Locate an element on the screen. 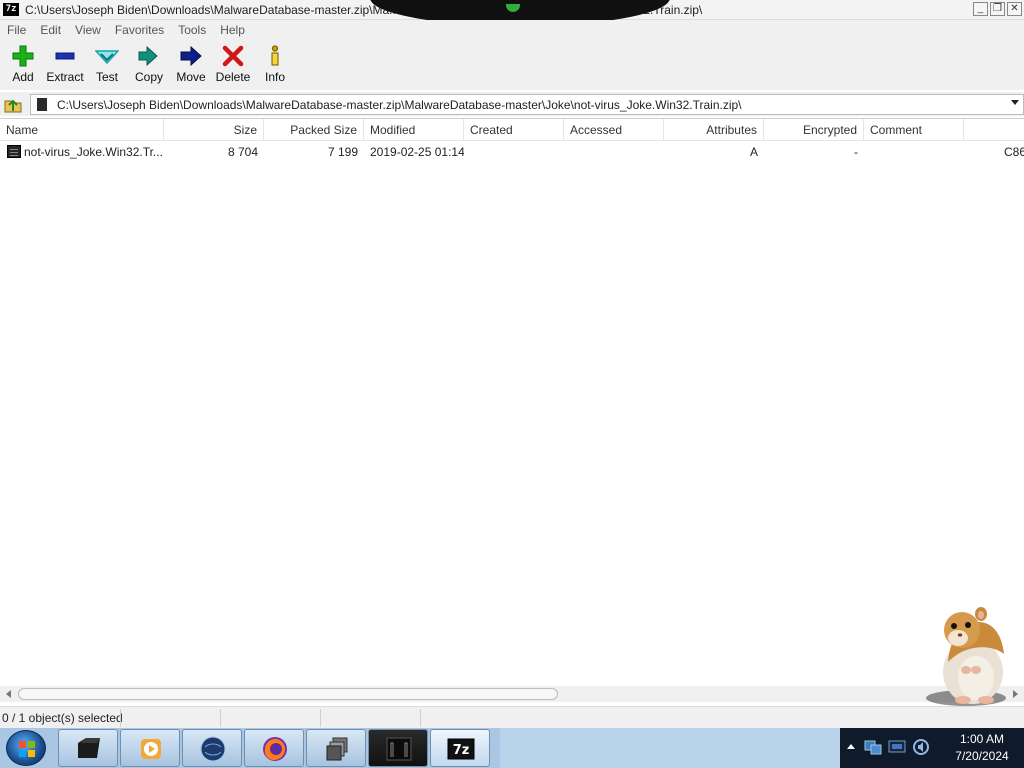 The width and height of the screenshot is (1024, 768). extract-button: Extract is located at coordinates (65, 64).